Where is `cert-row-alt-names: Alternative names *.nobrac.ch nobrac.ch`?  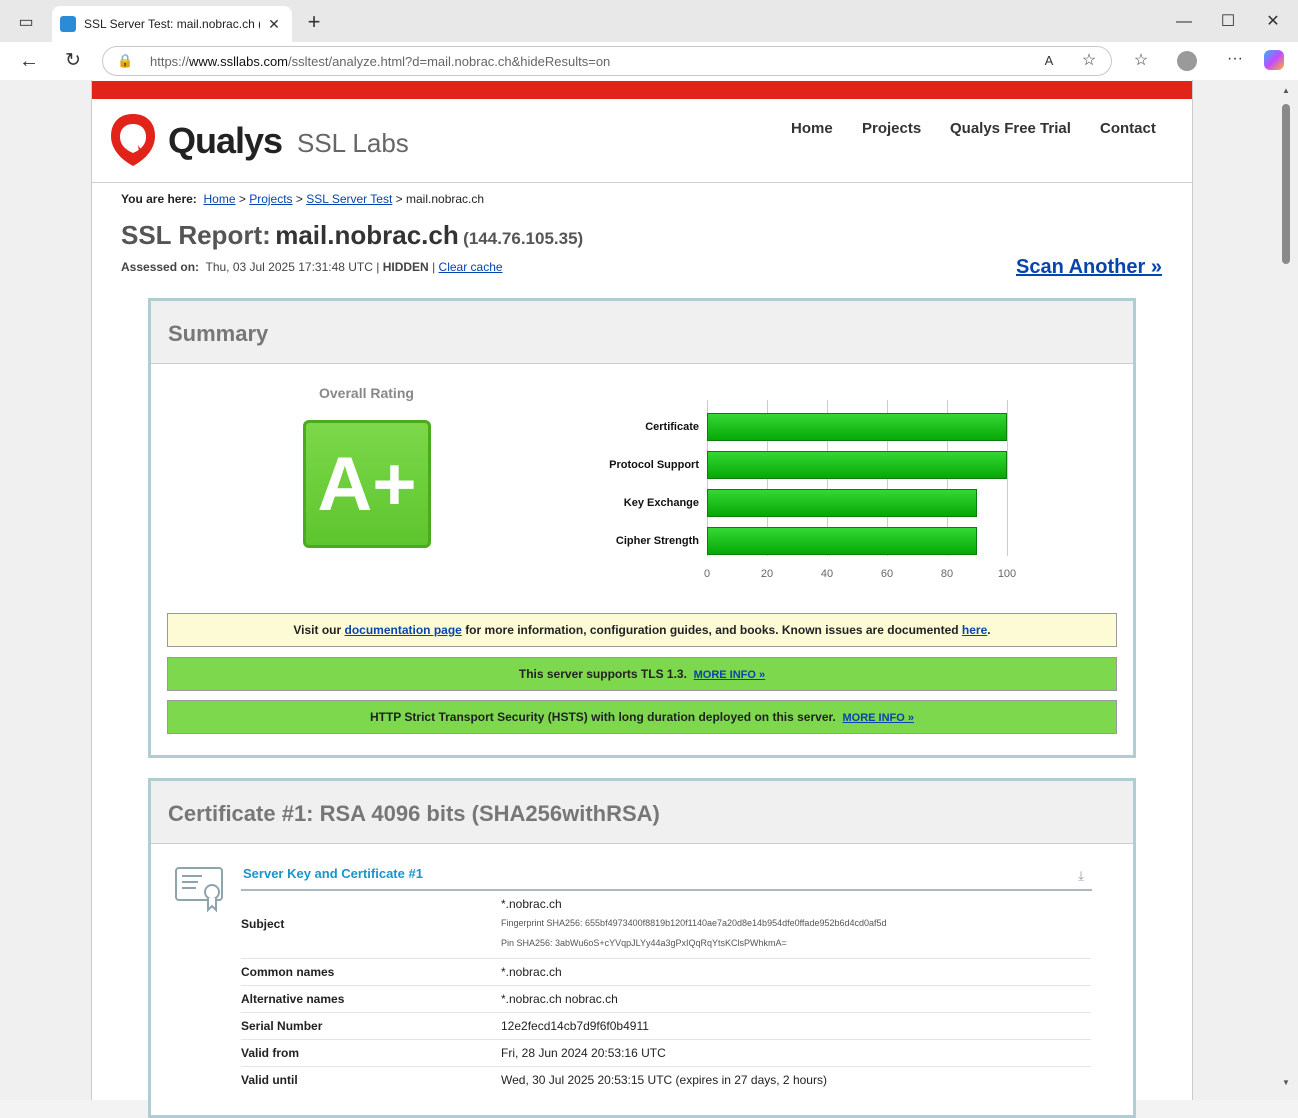
cert-row-alt-names: Alternative names *.nobrac.ch nobrac.ch is located at coordinates (666, 998).